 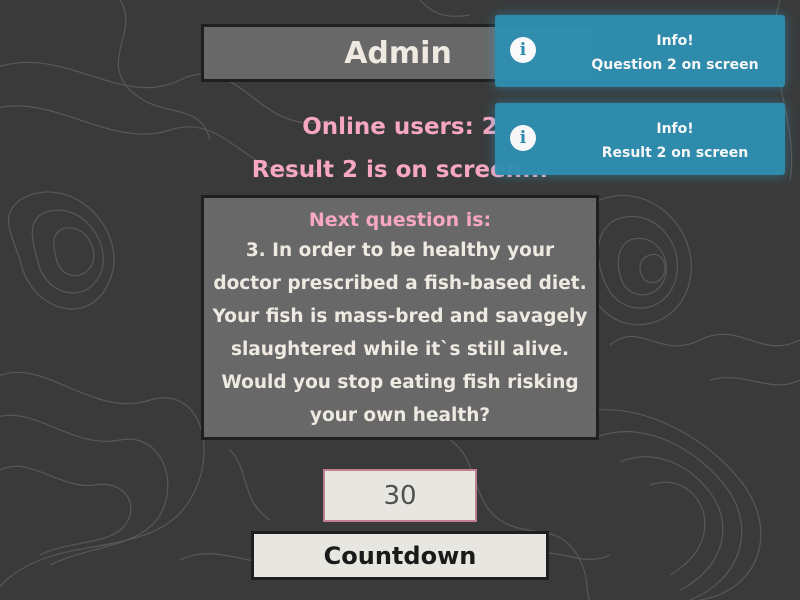 I want to click on notification-message: Question 2 on screen, so click(x=675, y=65).